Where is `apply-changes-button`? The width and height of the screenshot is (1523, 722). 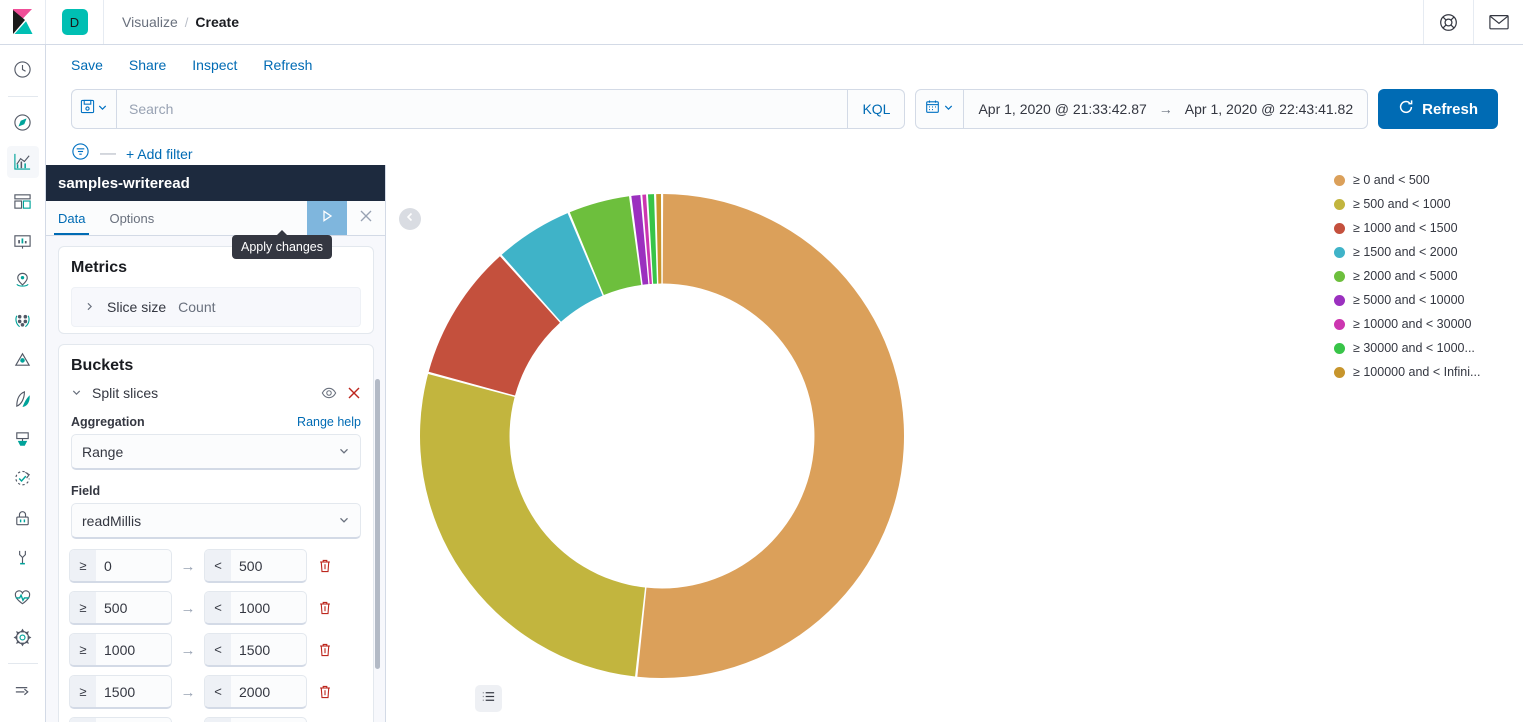 apply-changes-button is located at coordinates (327, 218).